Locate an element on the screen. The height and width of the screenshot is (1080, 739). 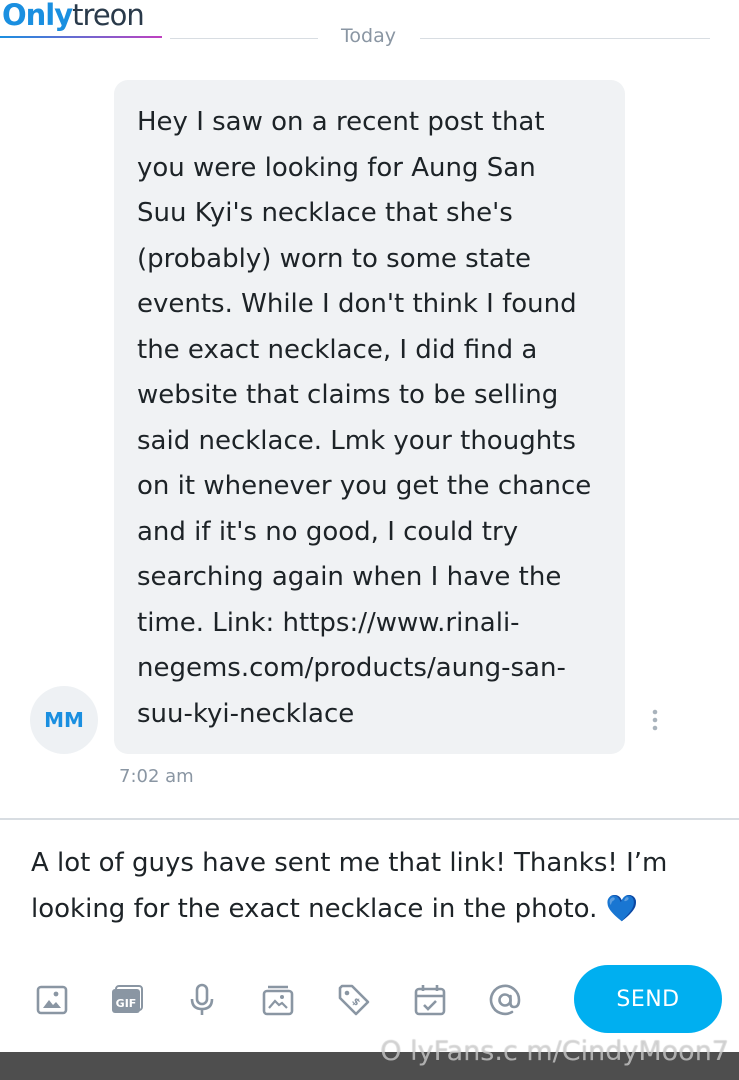
gif-icon: GIF is located at coordinates (127, 1000).